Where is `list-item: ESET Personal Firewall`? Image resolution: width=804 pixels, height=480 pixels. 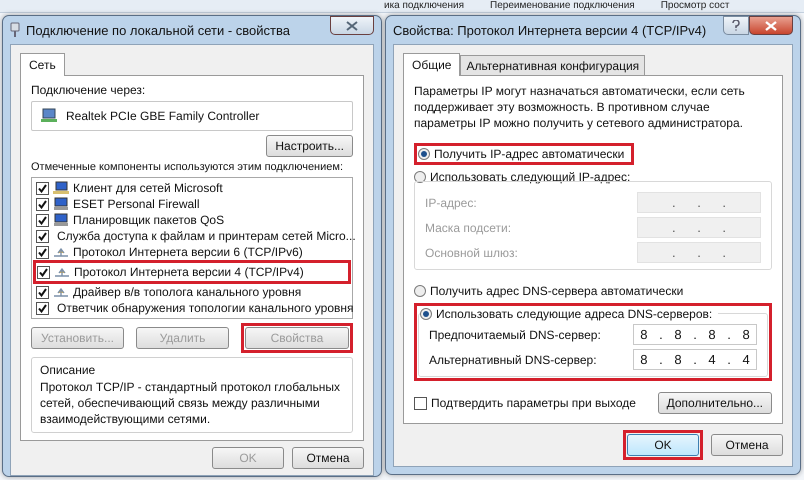 list-item: ESET Personal Firewall is located at coordinates (192, 204).